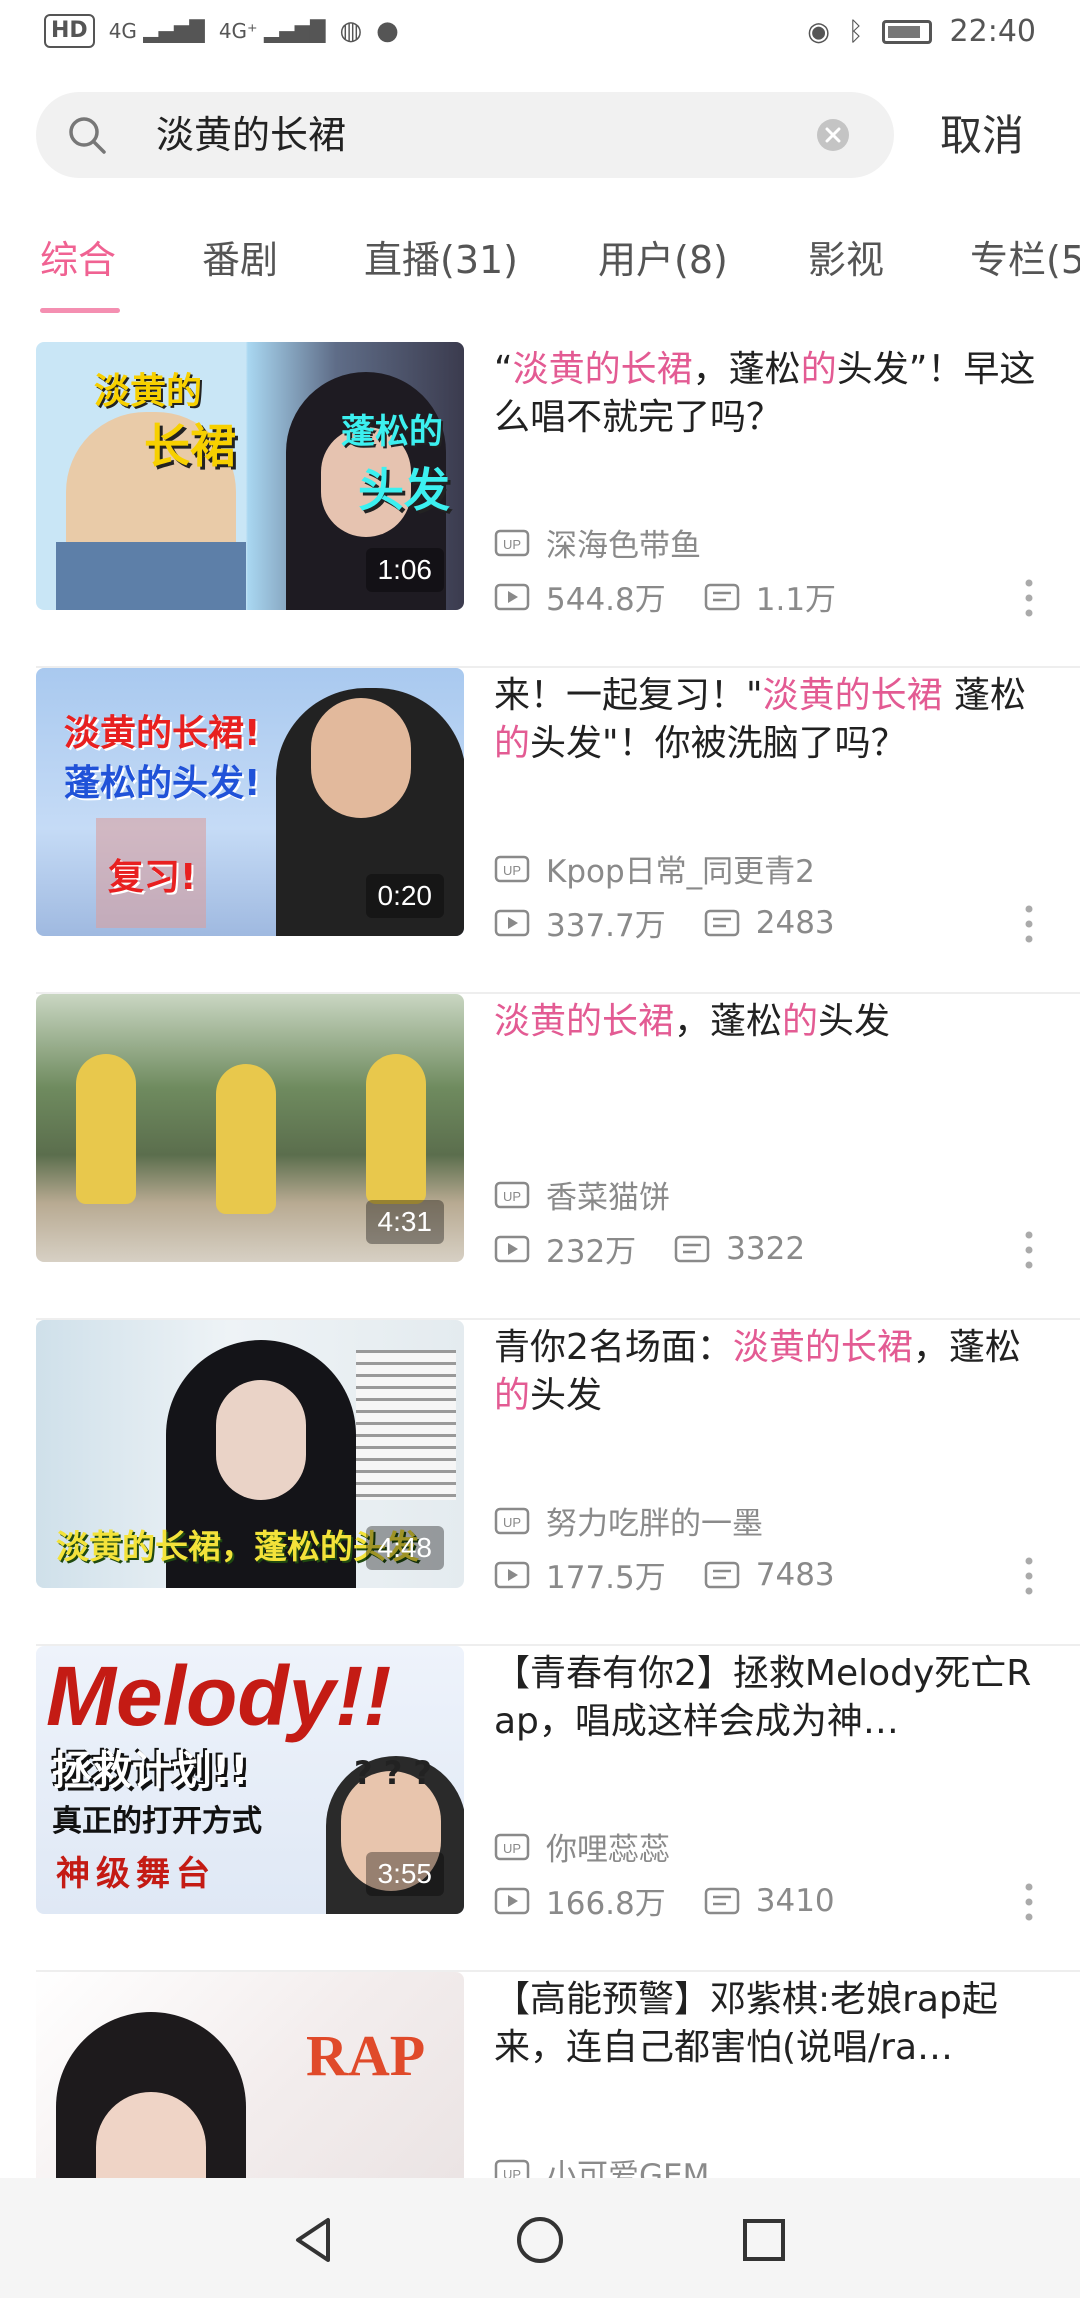  What do you see at coordinates (591, 1252) in the screenshot?
I see `view-count: 232万` at bounding box center [591, 1252].